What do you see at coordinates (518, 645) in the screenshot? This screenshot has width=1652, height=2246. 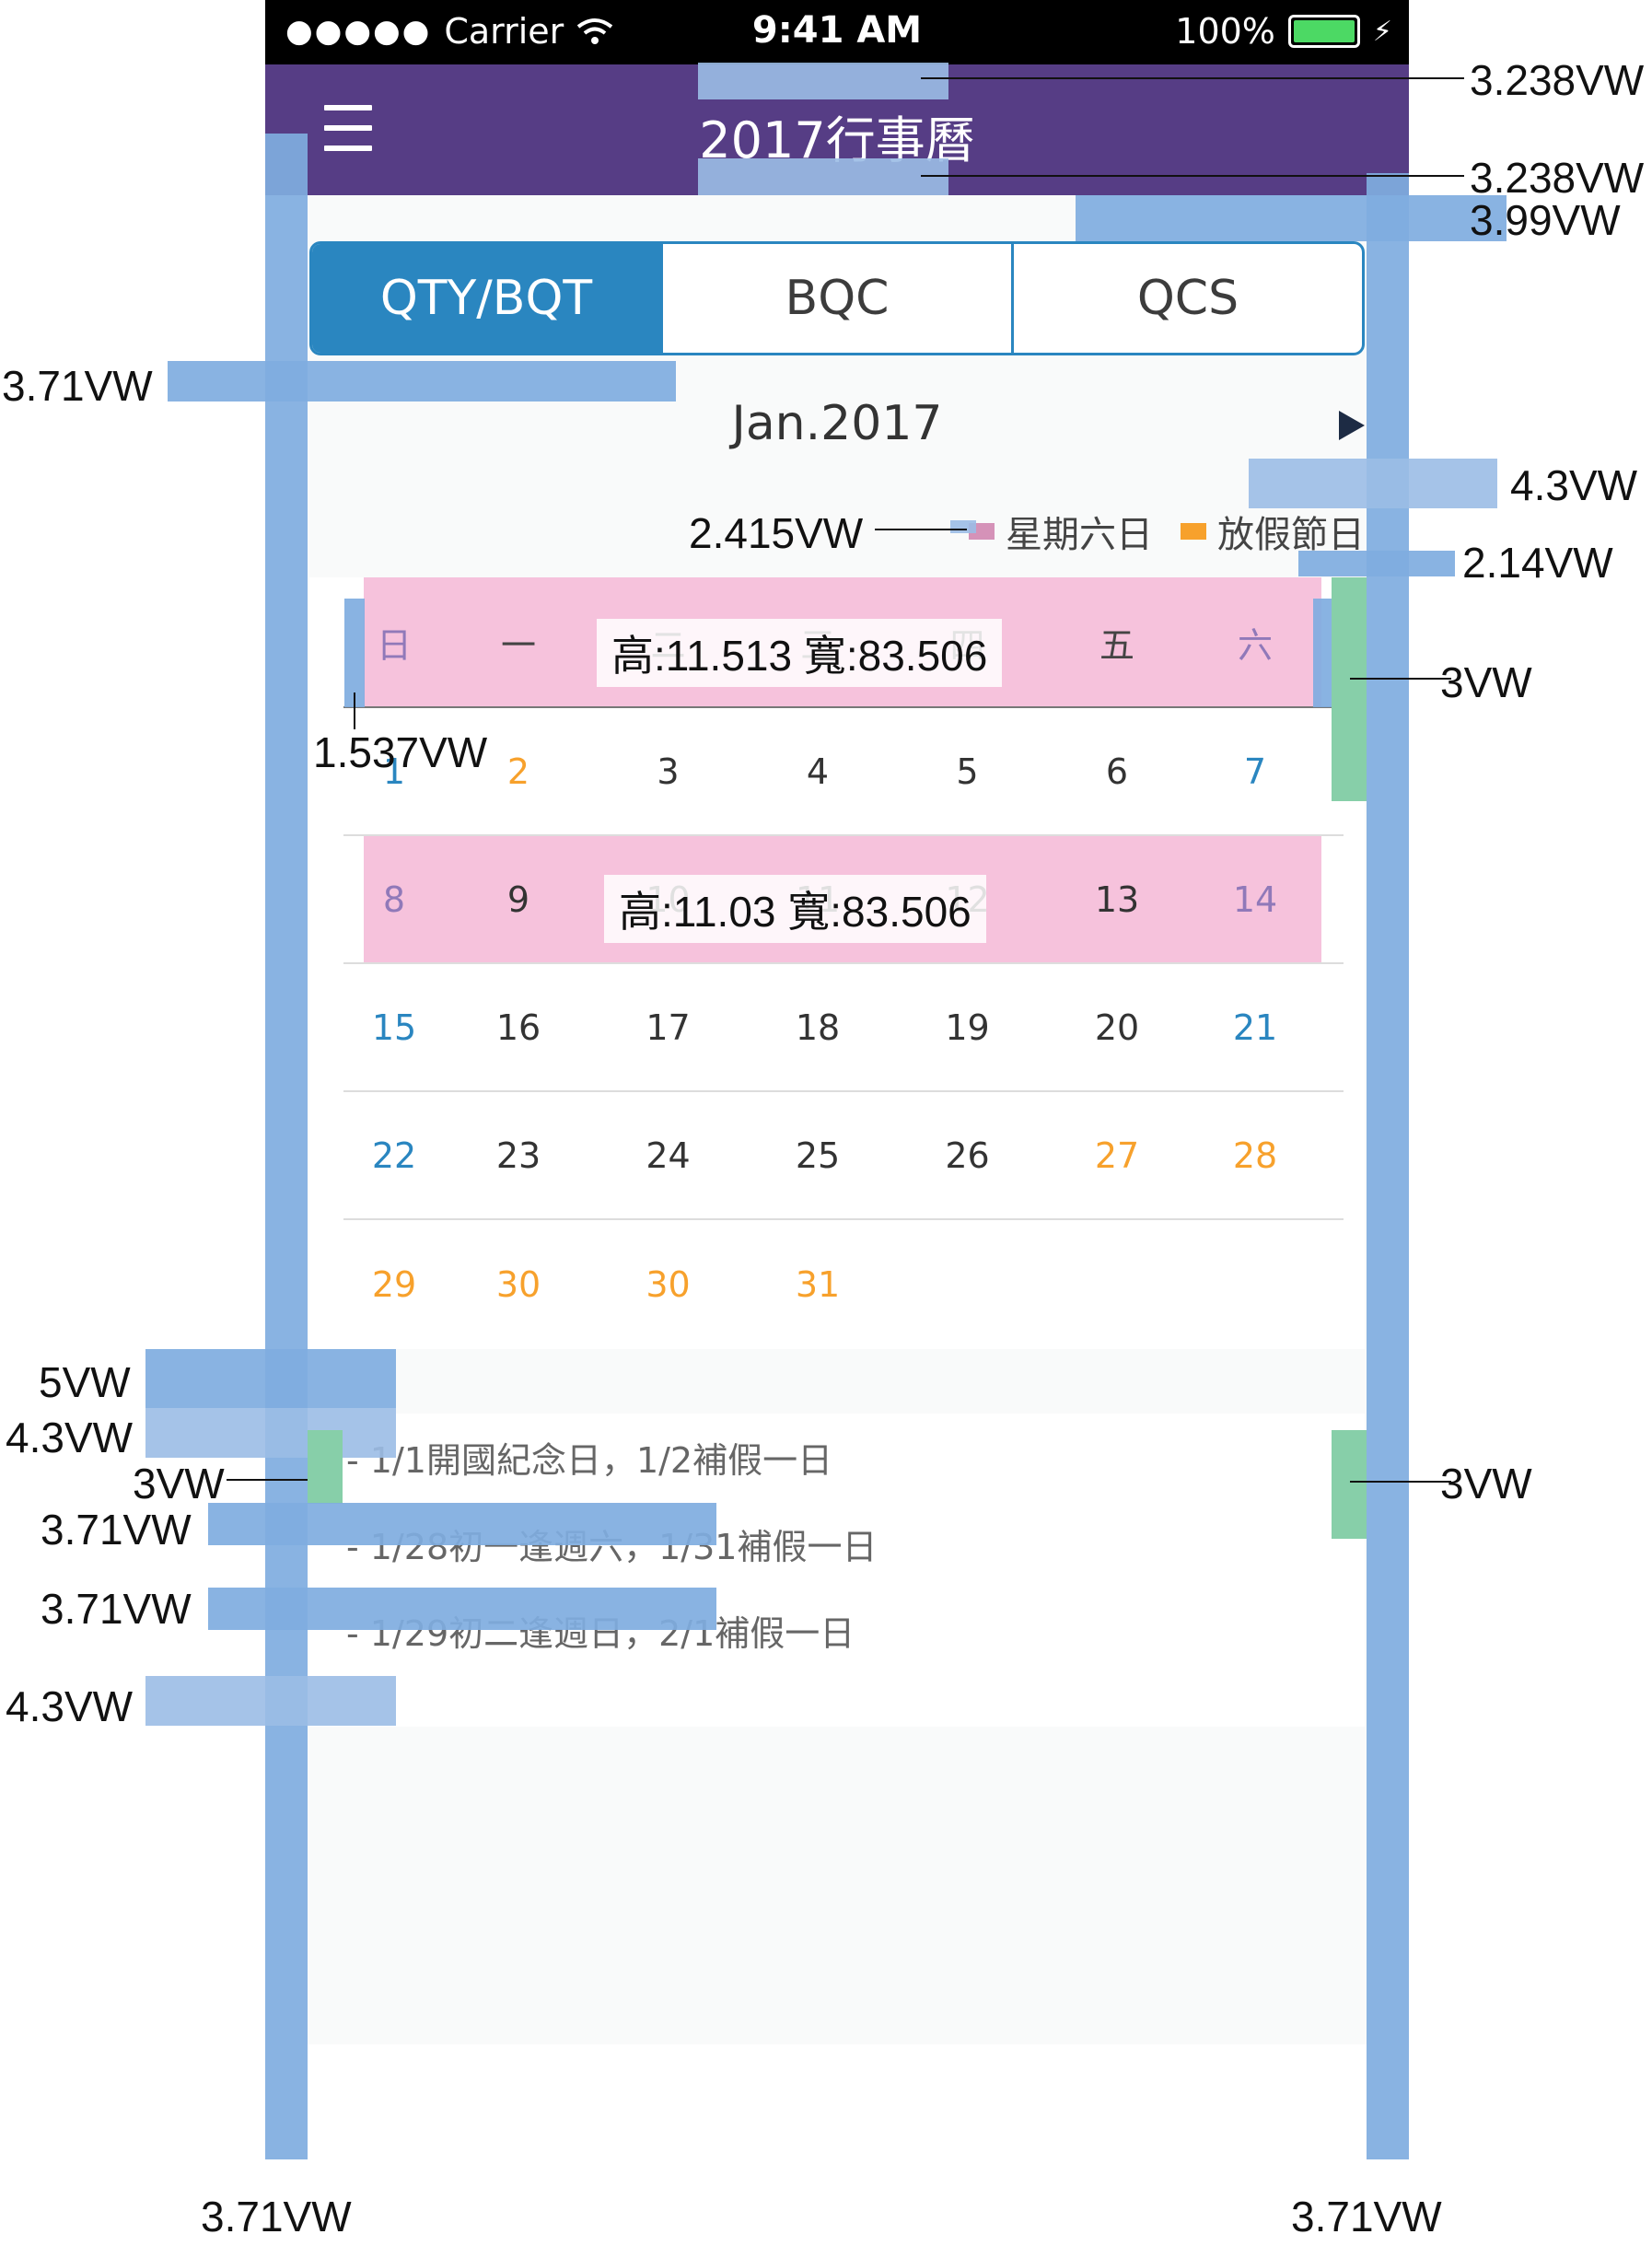 I see `weekday-mon: 一` at bounding box center [518, 645].